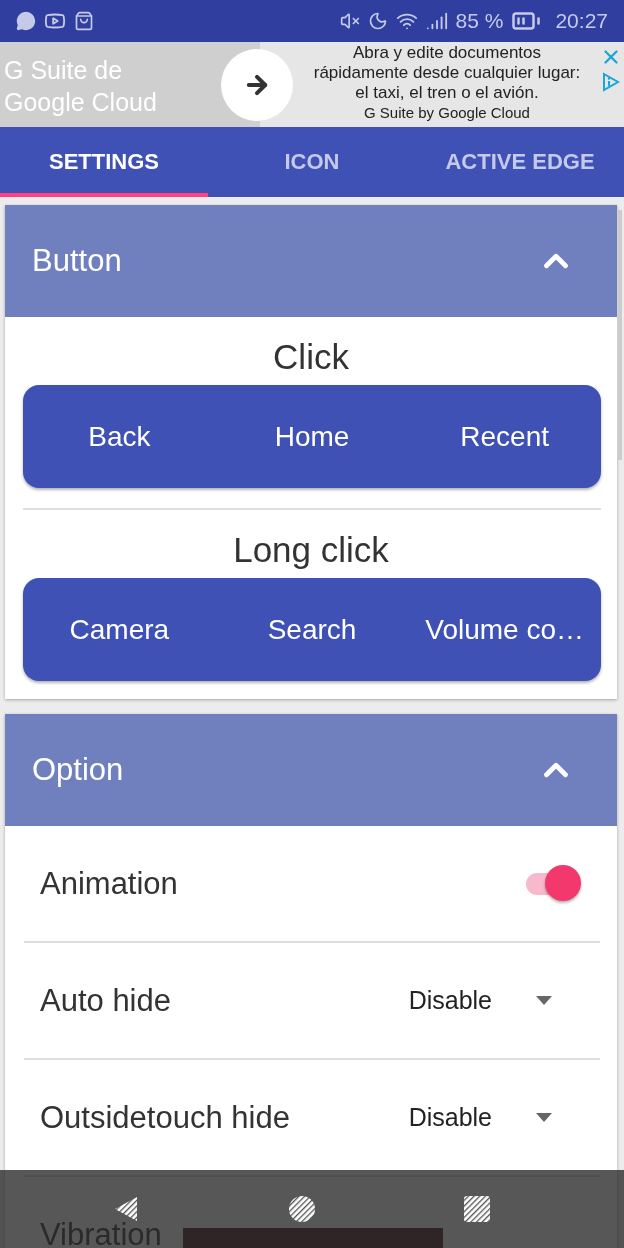 Image resolution: width=624 pixels, height=1248 pixels. What do you see at coordinates (302, 1209) in the screenshot?
I see `home-icon` at bounding box center [302, 1209].